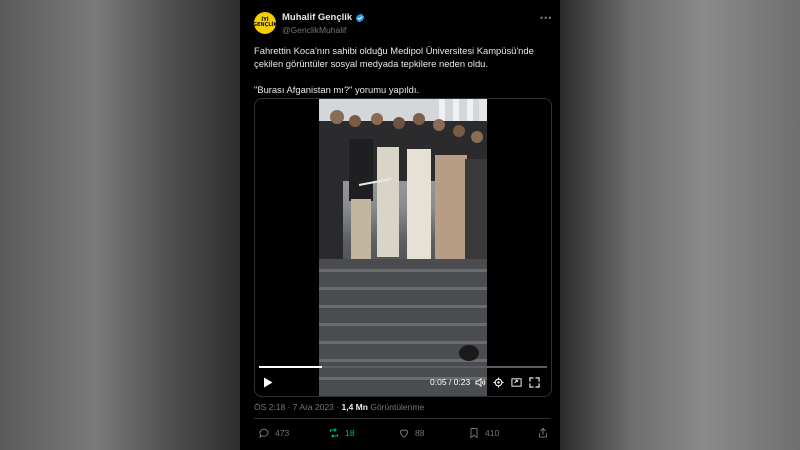 The height and width of the screenshot is (450, 800). Describe the element at coordinates (314, 30) in the screenshot. I see `user-handle: @GenclikMuhalif` at that location.